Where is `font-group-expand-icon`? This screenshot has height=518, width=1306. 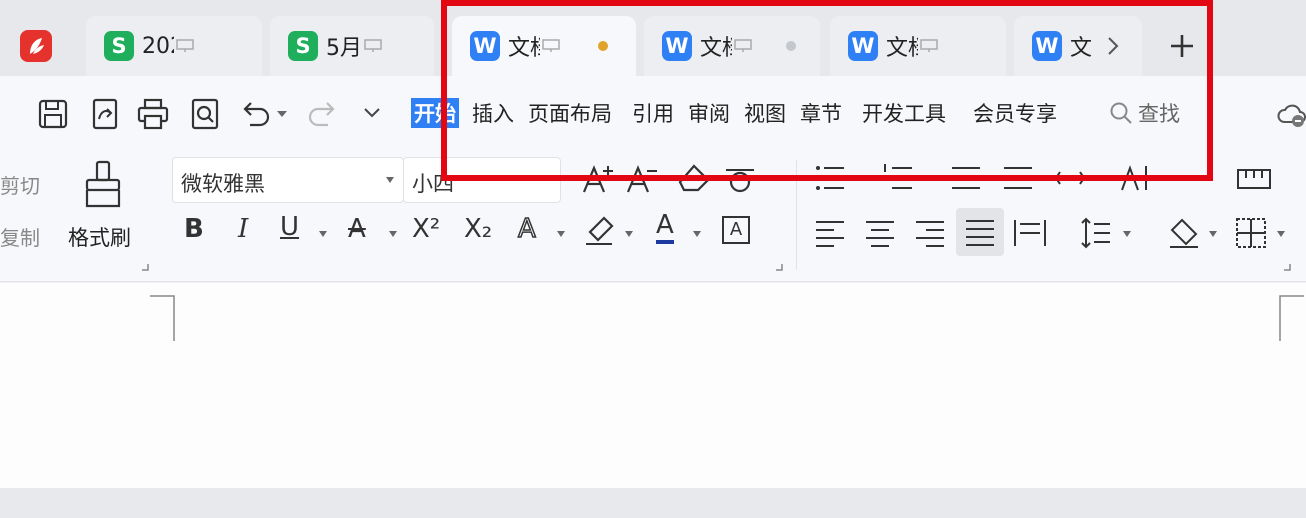 font-group-expand-icon is located at coordinates (779, 267).